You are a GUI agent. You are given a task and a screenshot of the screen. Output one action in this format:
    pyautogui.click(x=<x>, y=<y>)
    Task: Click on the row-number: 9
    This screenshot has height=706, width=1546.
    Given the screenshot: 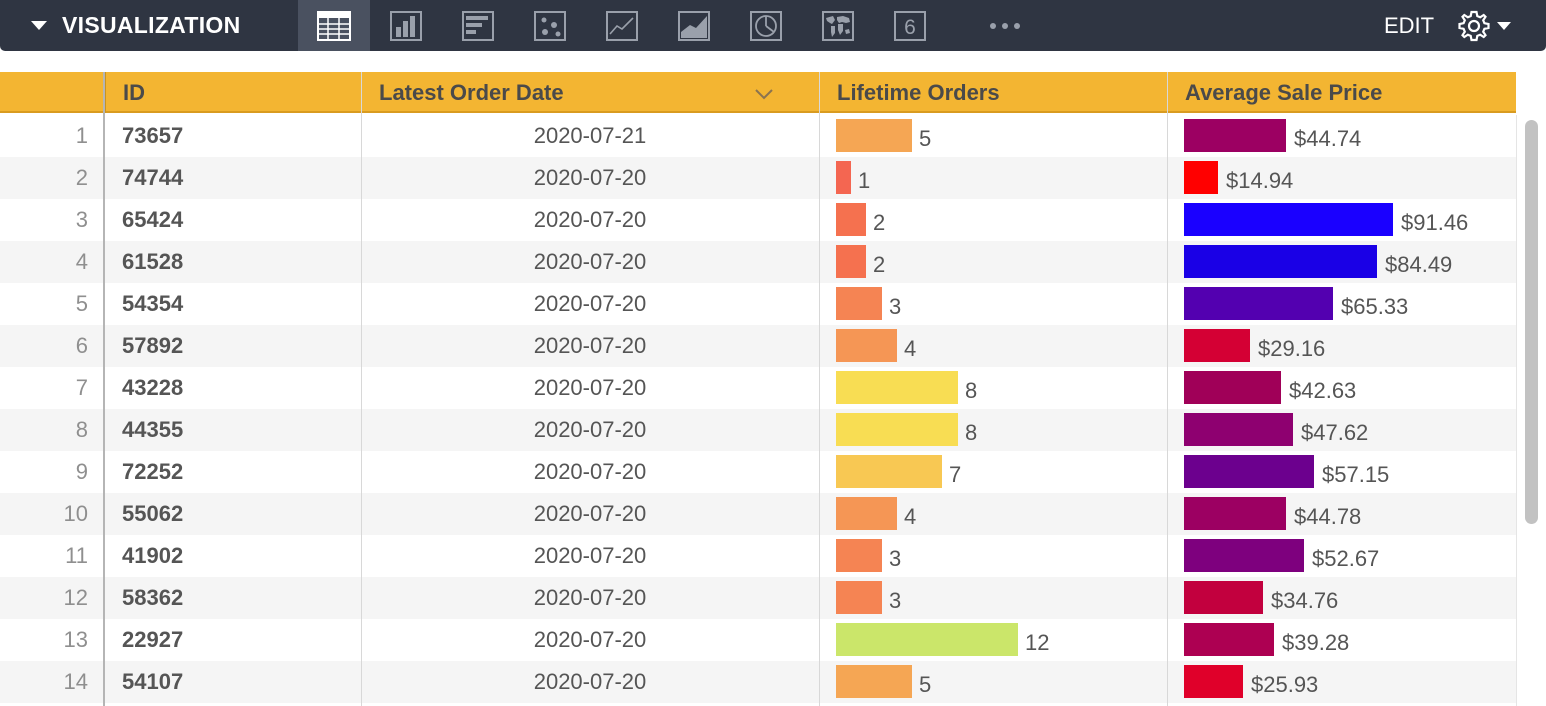 What is the action you would take?
    pyautogui.click(x=81, y=471)
    